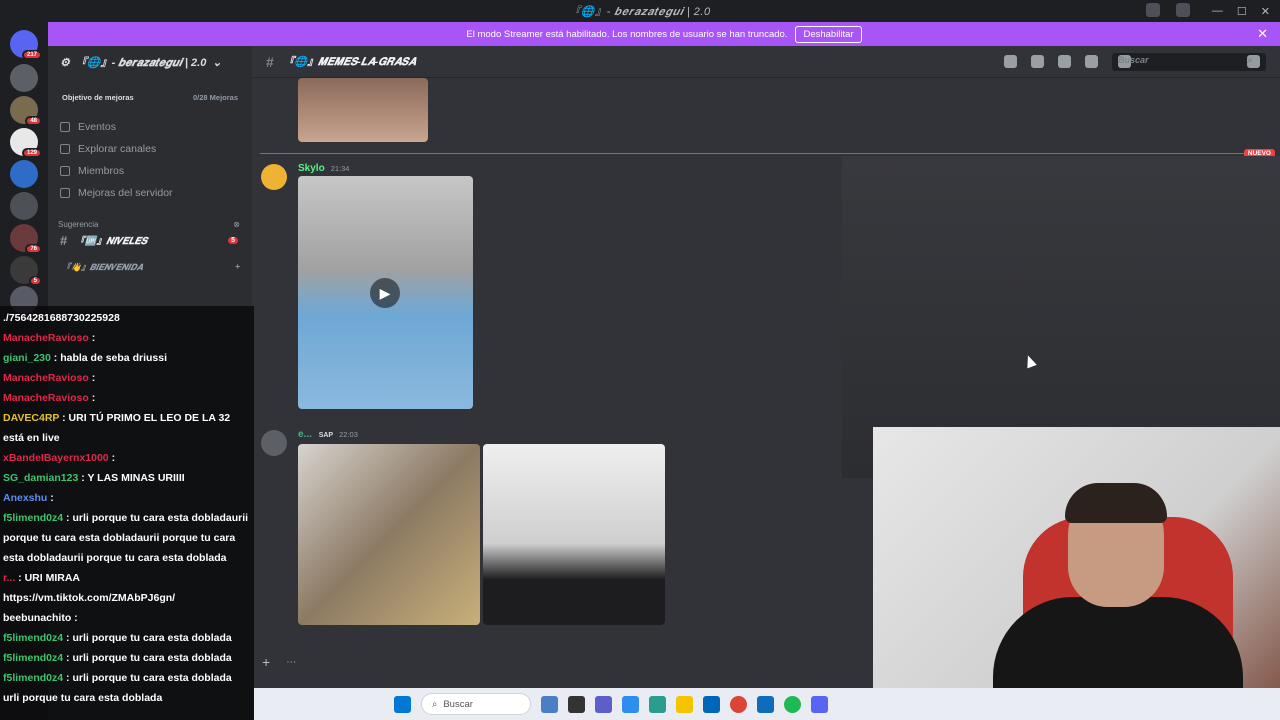 The width and height of the screenshot is (1280, 720). Describe the element at coordinates (1217, 11) in the screenshot. I see `minimize-button: —` at that location.